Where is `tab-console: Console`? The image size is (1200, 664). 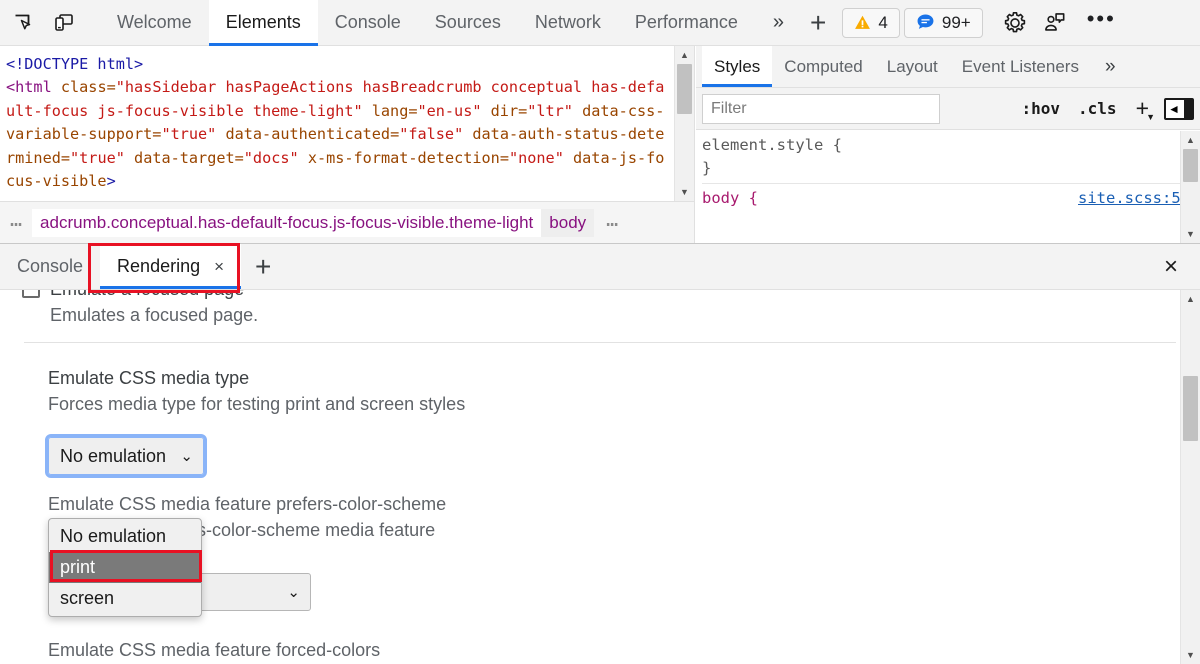 tab-console: Console is located at coordinates (368, 23).